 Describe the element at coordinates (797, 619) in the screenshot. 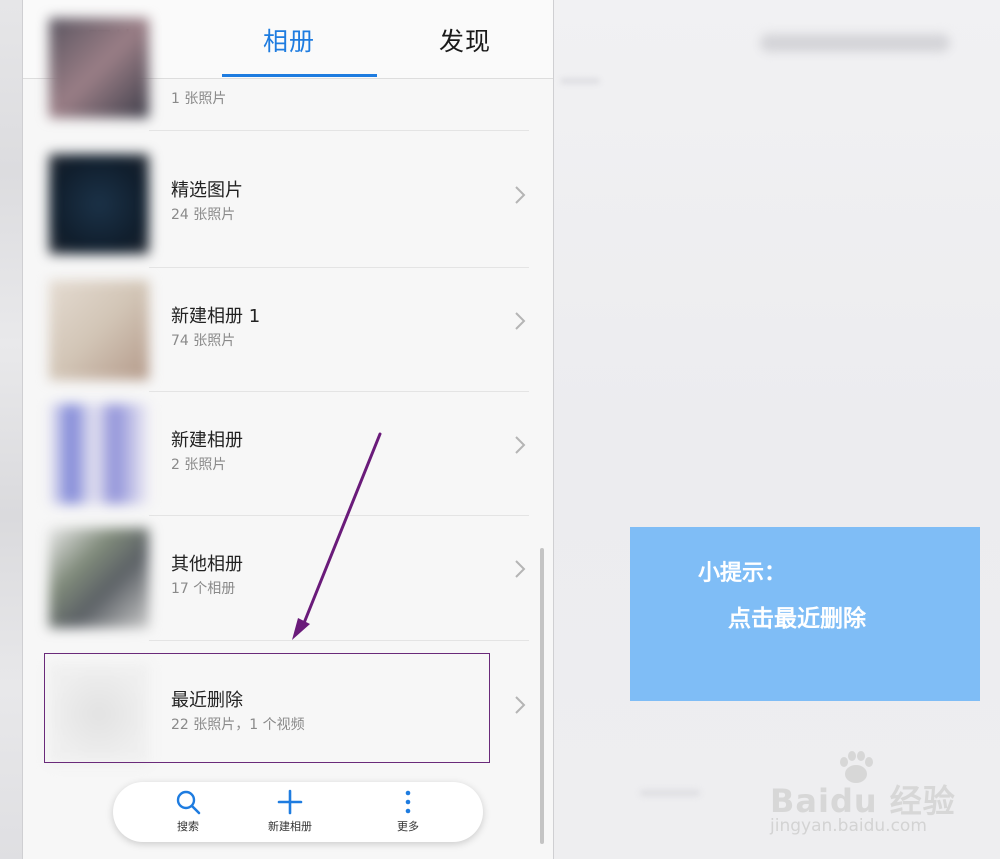

I see `tip-body: 点击最近删除` at that location.